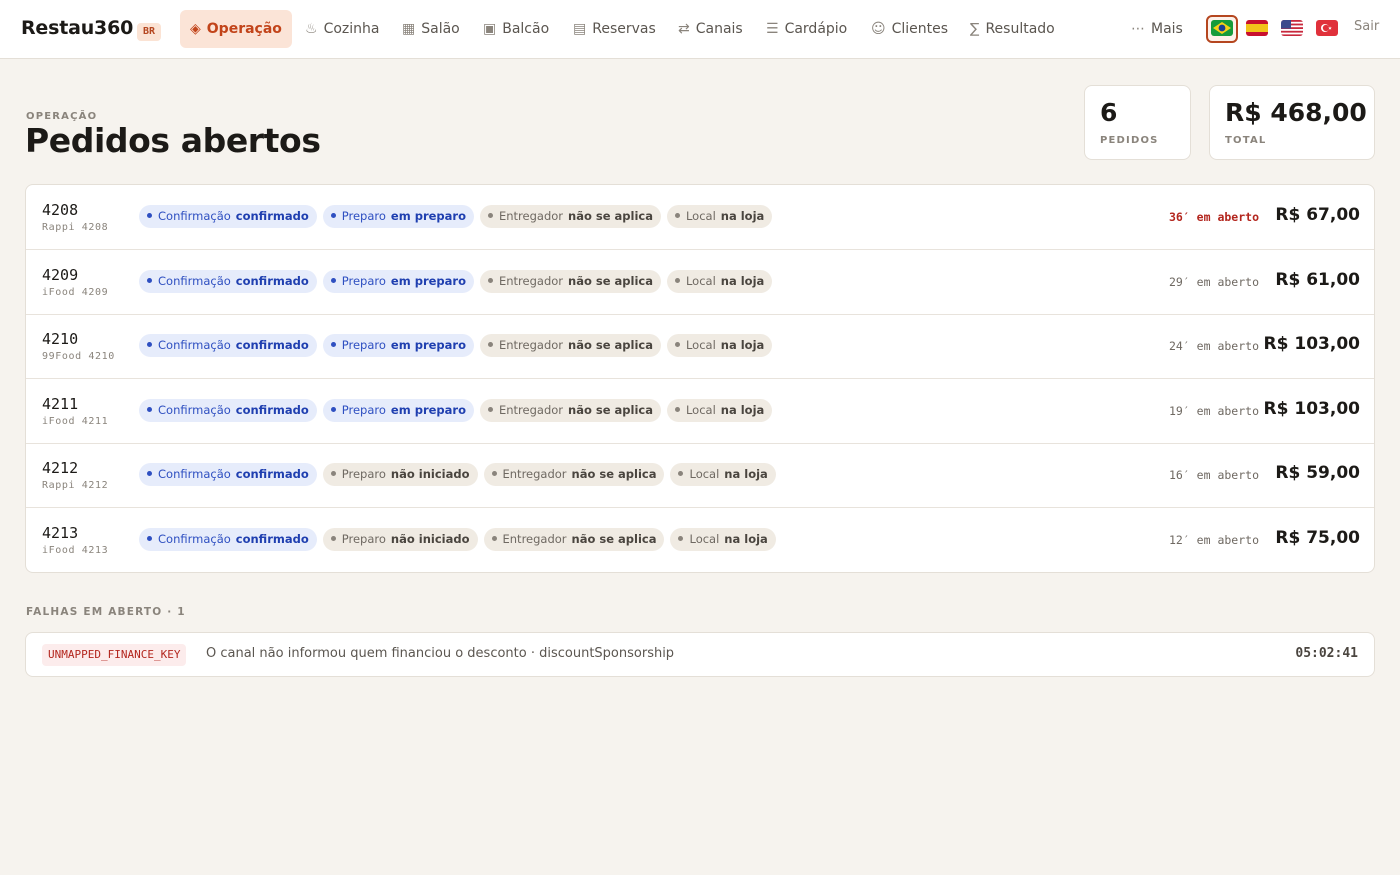  I want to click on app-logo: Restau360, so click(77, 28).